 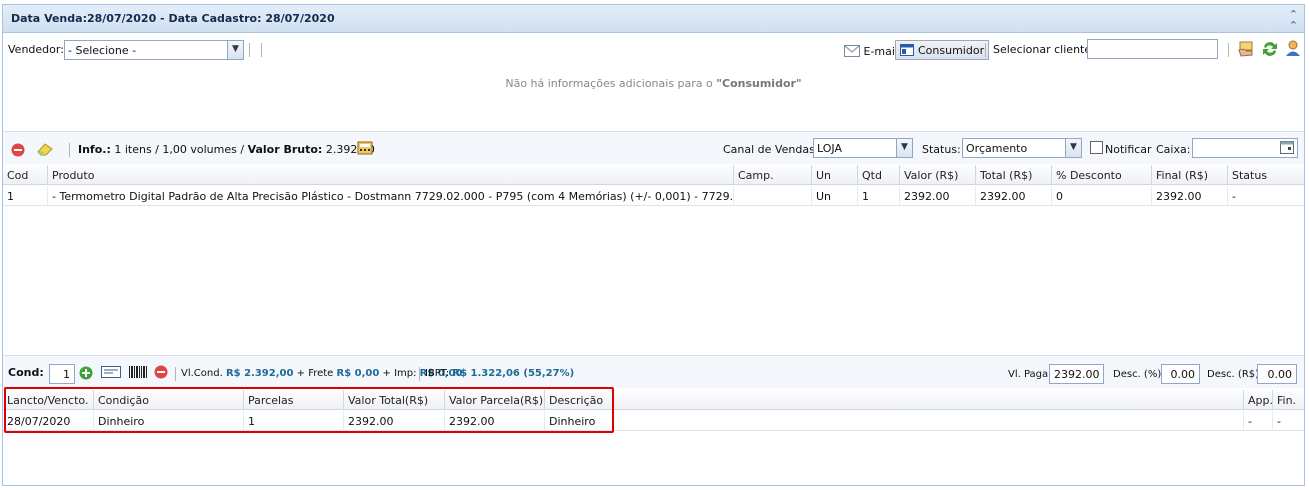 What do you see at coordinates (513, 373) in the screenshot?
I see `ibpt-value: R$ 1.322,06 (55,27%)` at bounding box center [513, 373].